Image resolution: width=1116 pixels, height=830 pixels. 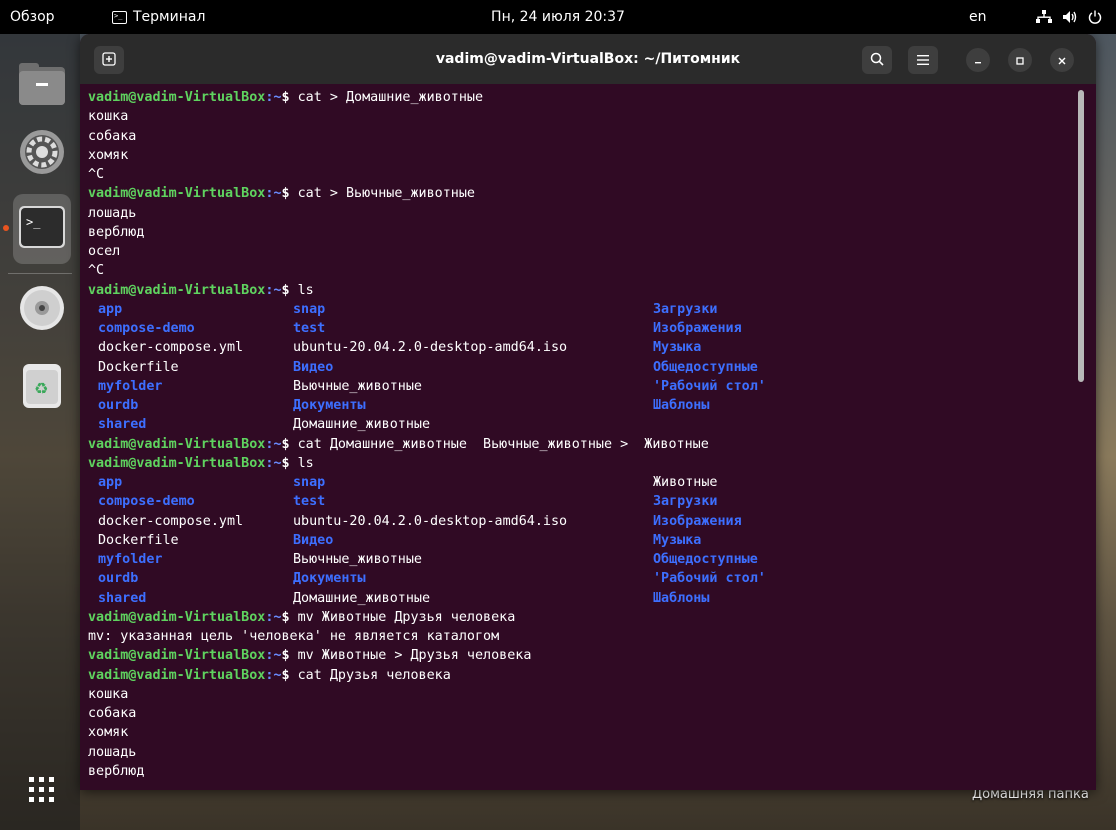 I want to click on dock-trash: ♻, so click(x=42, y=388).